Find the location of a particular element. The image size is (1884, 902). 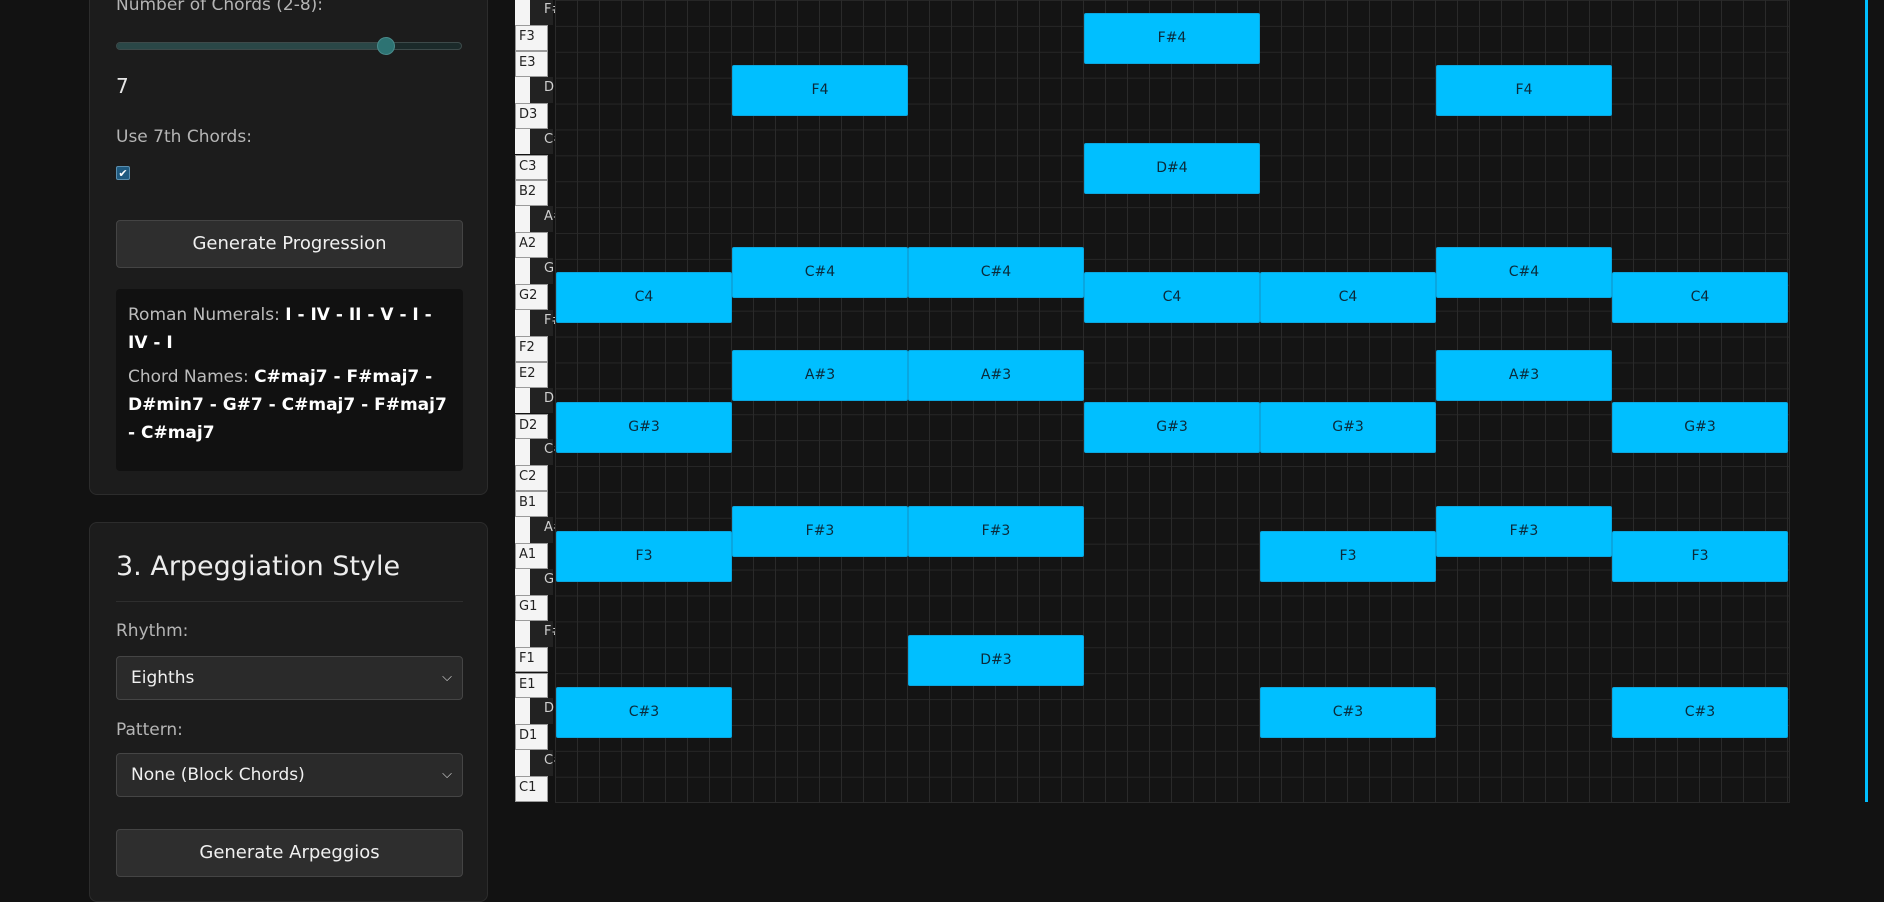

piano-key-e3: E3 is located at coordinates (531, 63).